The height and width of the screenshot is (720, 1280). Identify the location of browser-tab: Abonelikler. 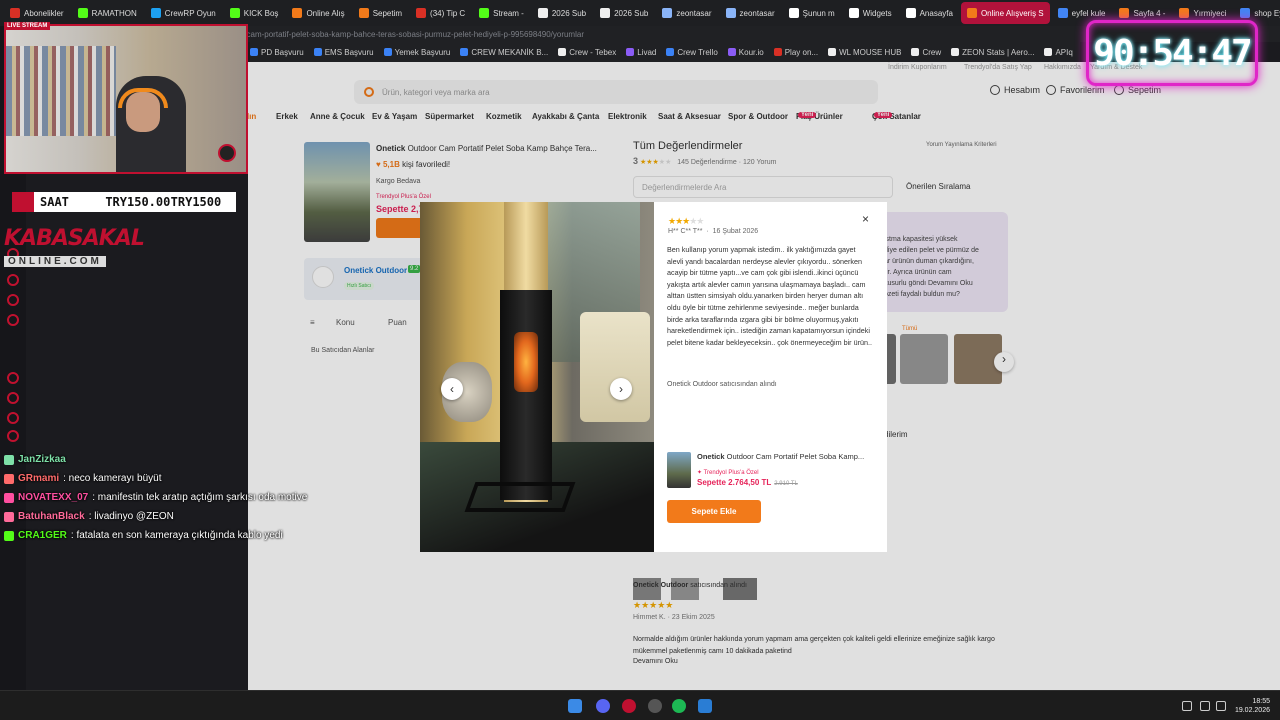
(37, 13).